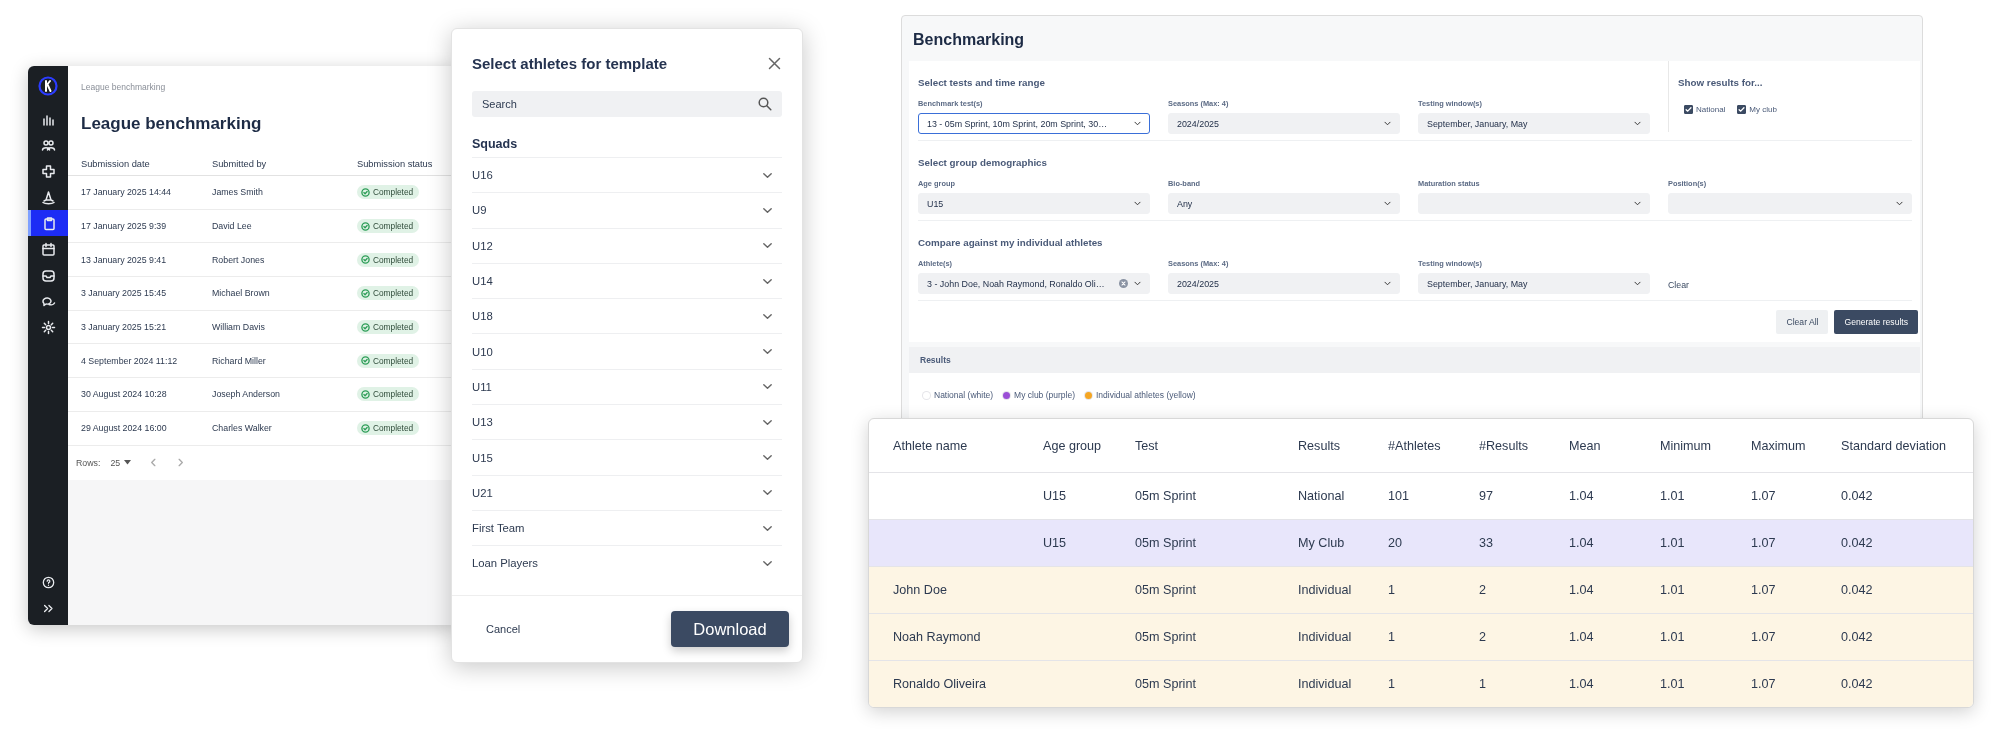  I want to click on table-cell-text: David Lee, so click(232, 226).